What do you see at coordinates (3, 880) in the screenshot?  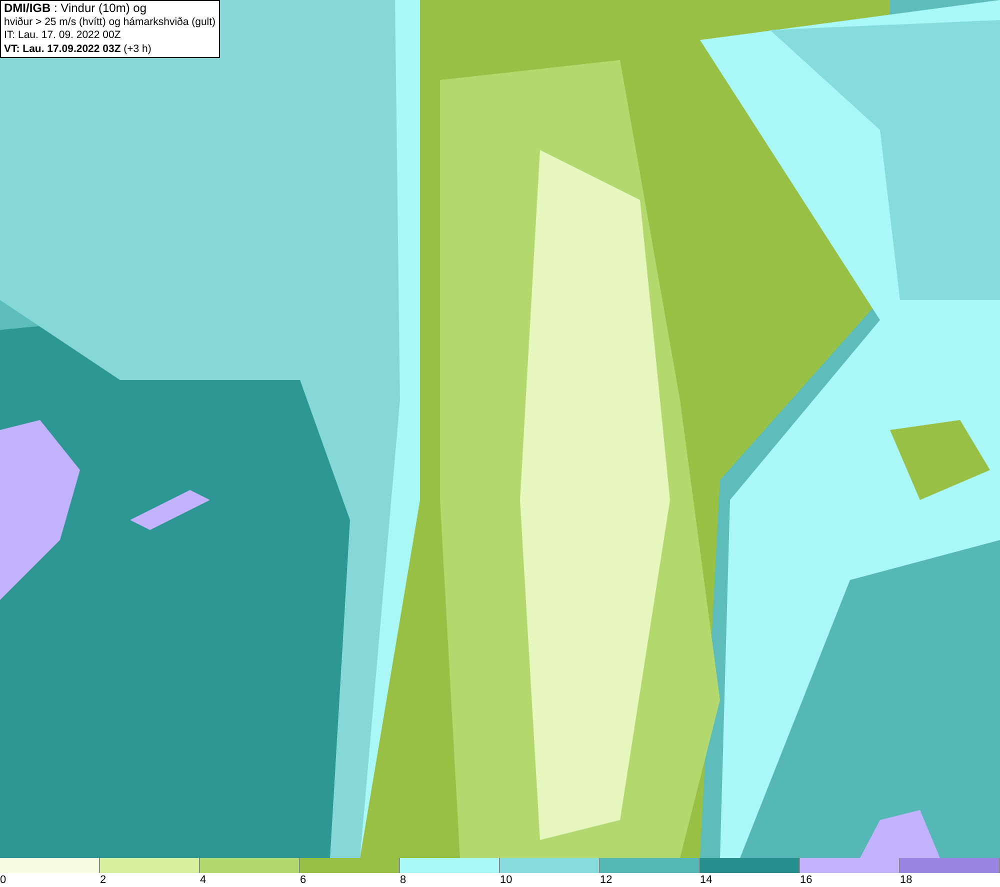 I see `legend-label: 0` at bounding box center [3, 880].